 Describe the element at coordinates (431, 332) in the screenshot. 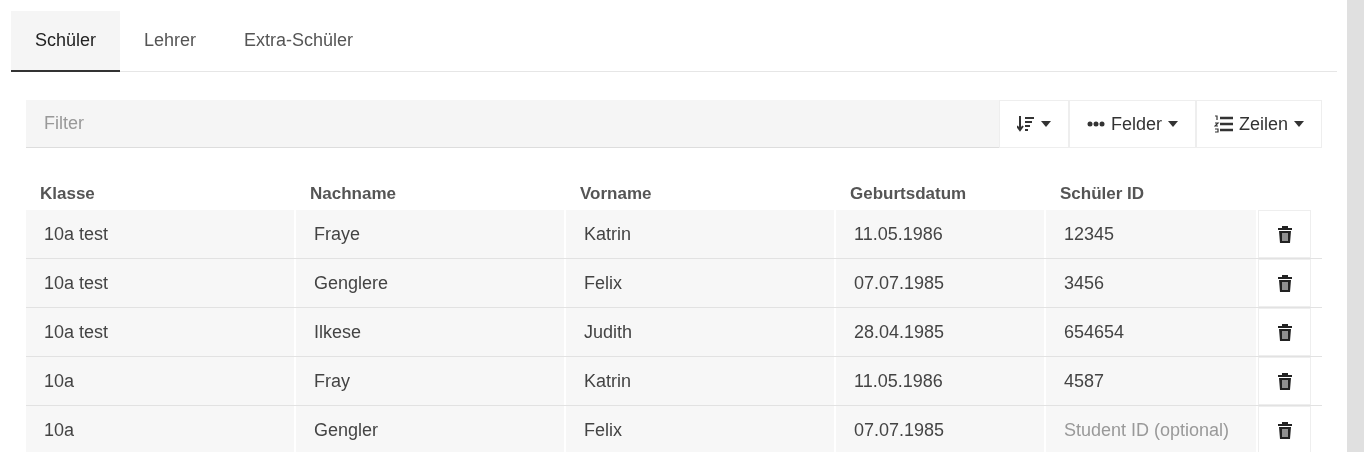

I see `cell-field: Ilkese` at that location.